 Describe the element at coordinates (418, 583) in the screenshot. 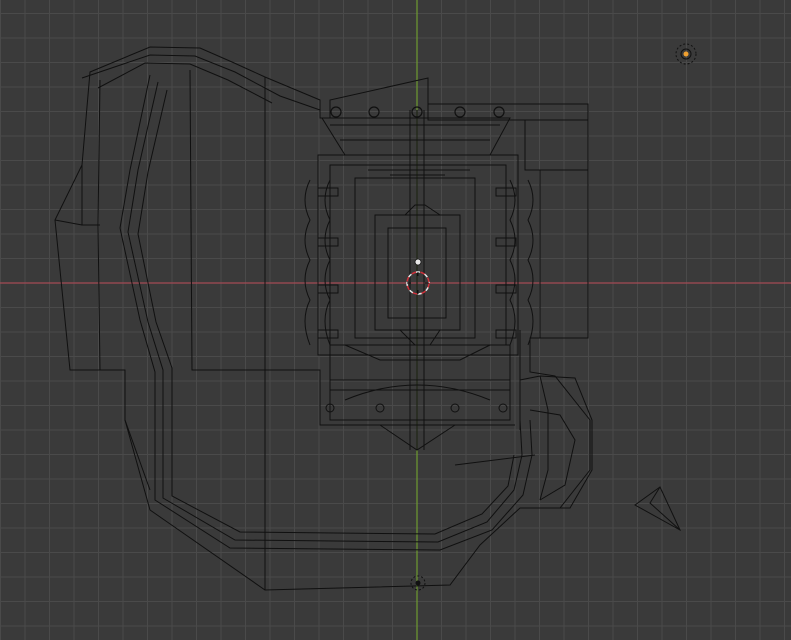

I see `empty-dot-icon` at that location.